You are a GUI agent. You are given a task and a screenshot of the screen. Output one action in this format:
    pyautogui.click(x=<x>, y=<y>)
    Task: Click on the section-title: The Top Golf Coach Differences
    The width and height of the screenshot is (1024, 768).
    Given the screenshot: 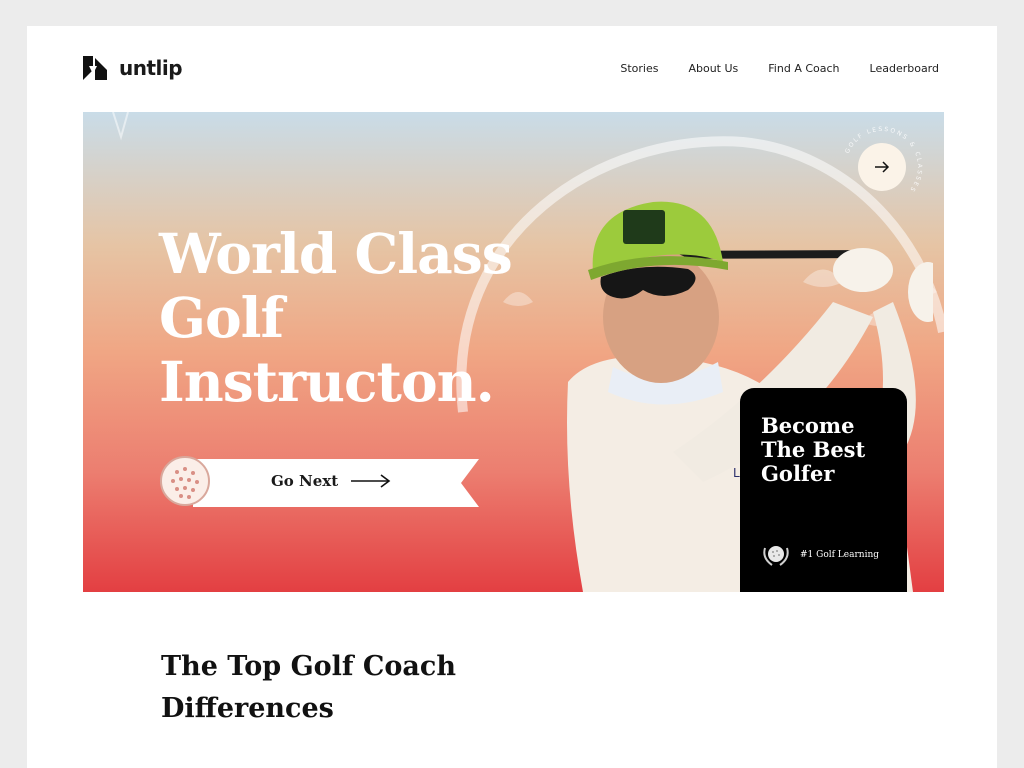 What is the action you would take?
    pyautogui.click(x=308, y=687)
    